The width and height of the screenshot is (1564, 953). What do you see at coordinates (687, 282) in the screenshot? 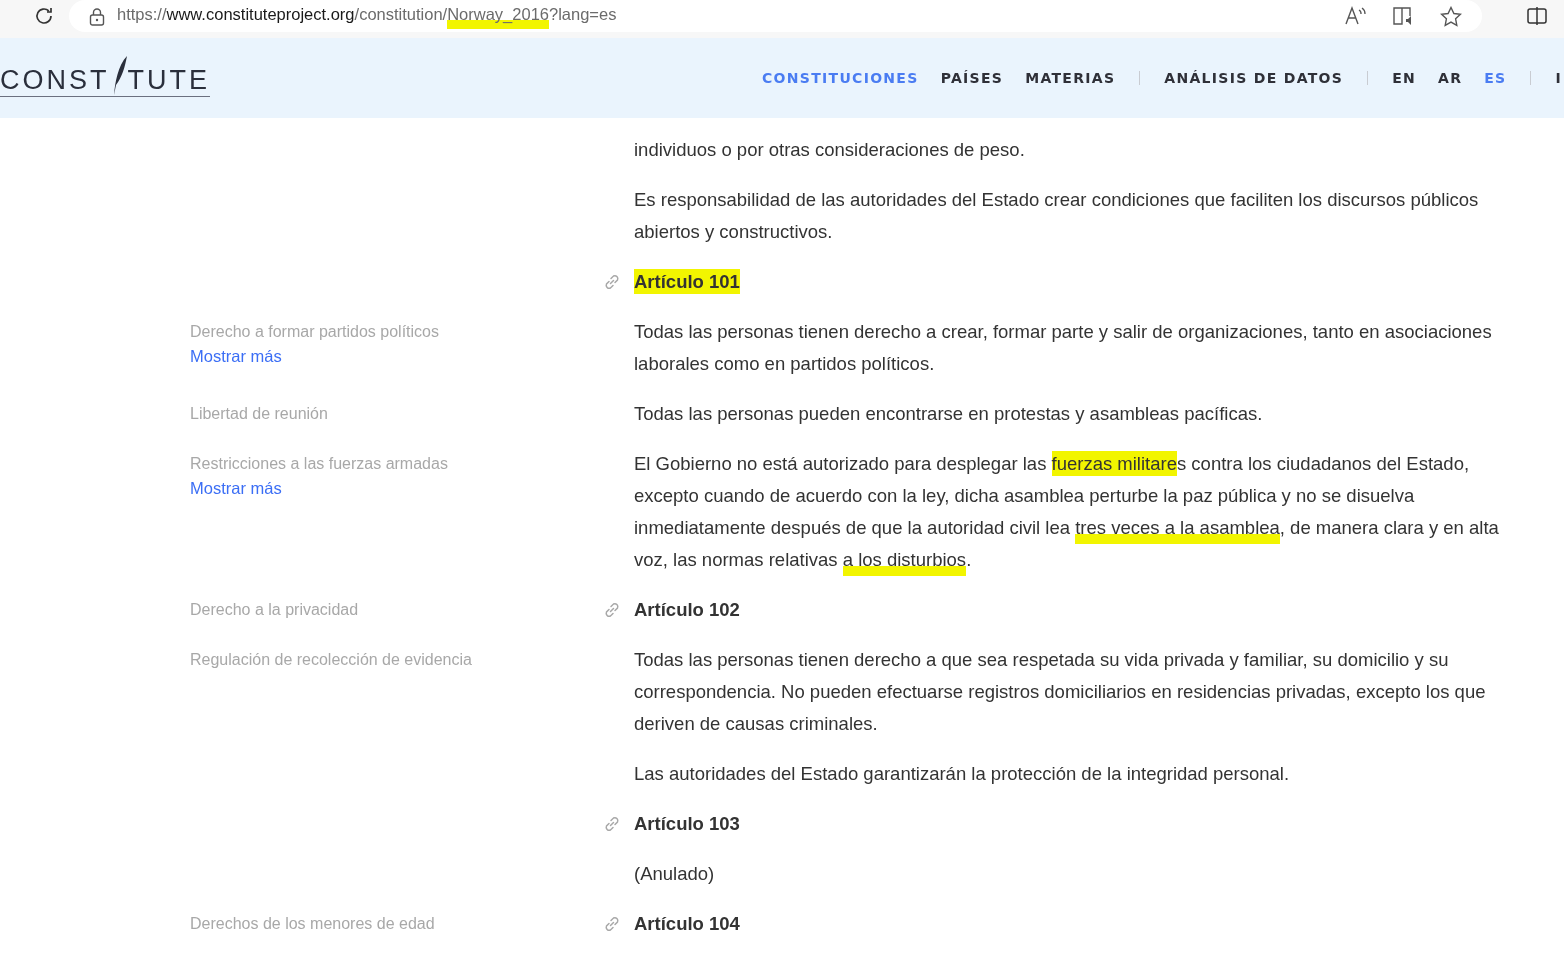
I see `article-heading: Artículo 101` at bounding box center [687, 282].